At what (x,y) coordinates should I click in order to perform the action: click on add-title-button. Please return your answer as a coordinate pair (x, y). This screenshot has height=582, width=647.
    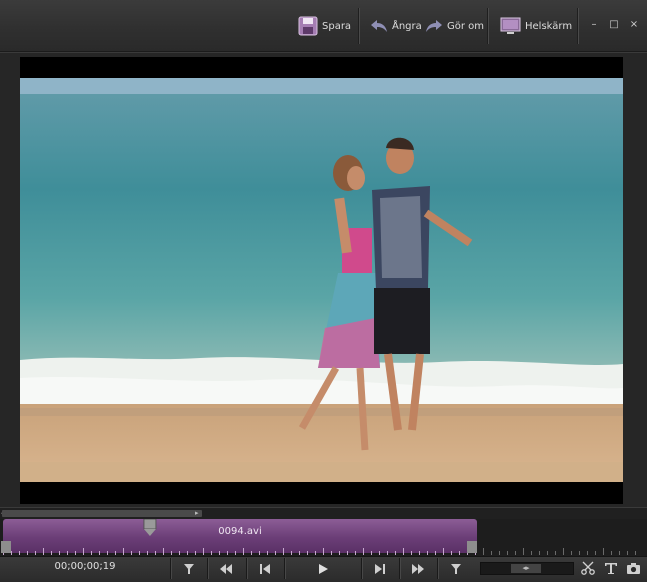
    Looking at the image, I should click on (611, 568).